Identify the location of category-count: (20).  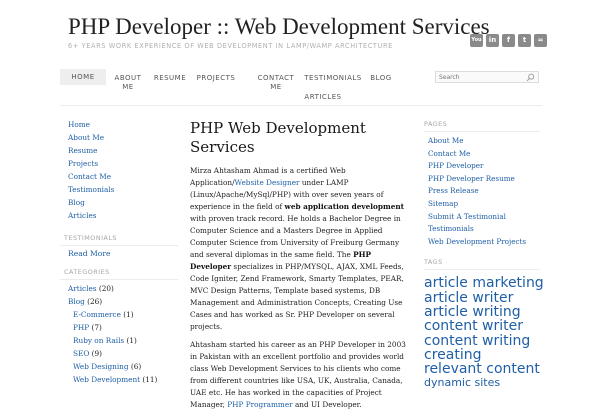
(106, 288).